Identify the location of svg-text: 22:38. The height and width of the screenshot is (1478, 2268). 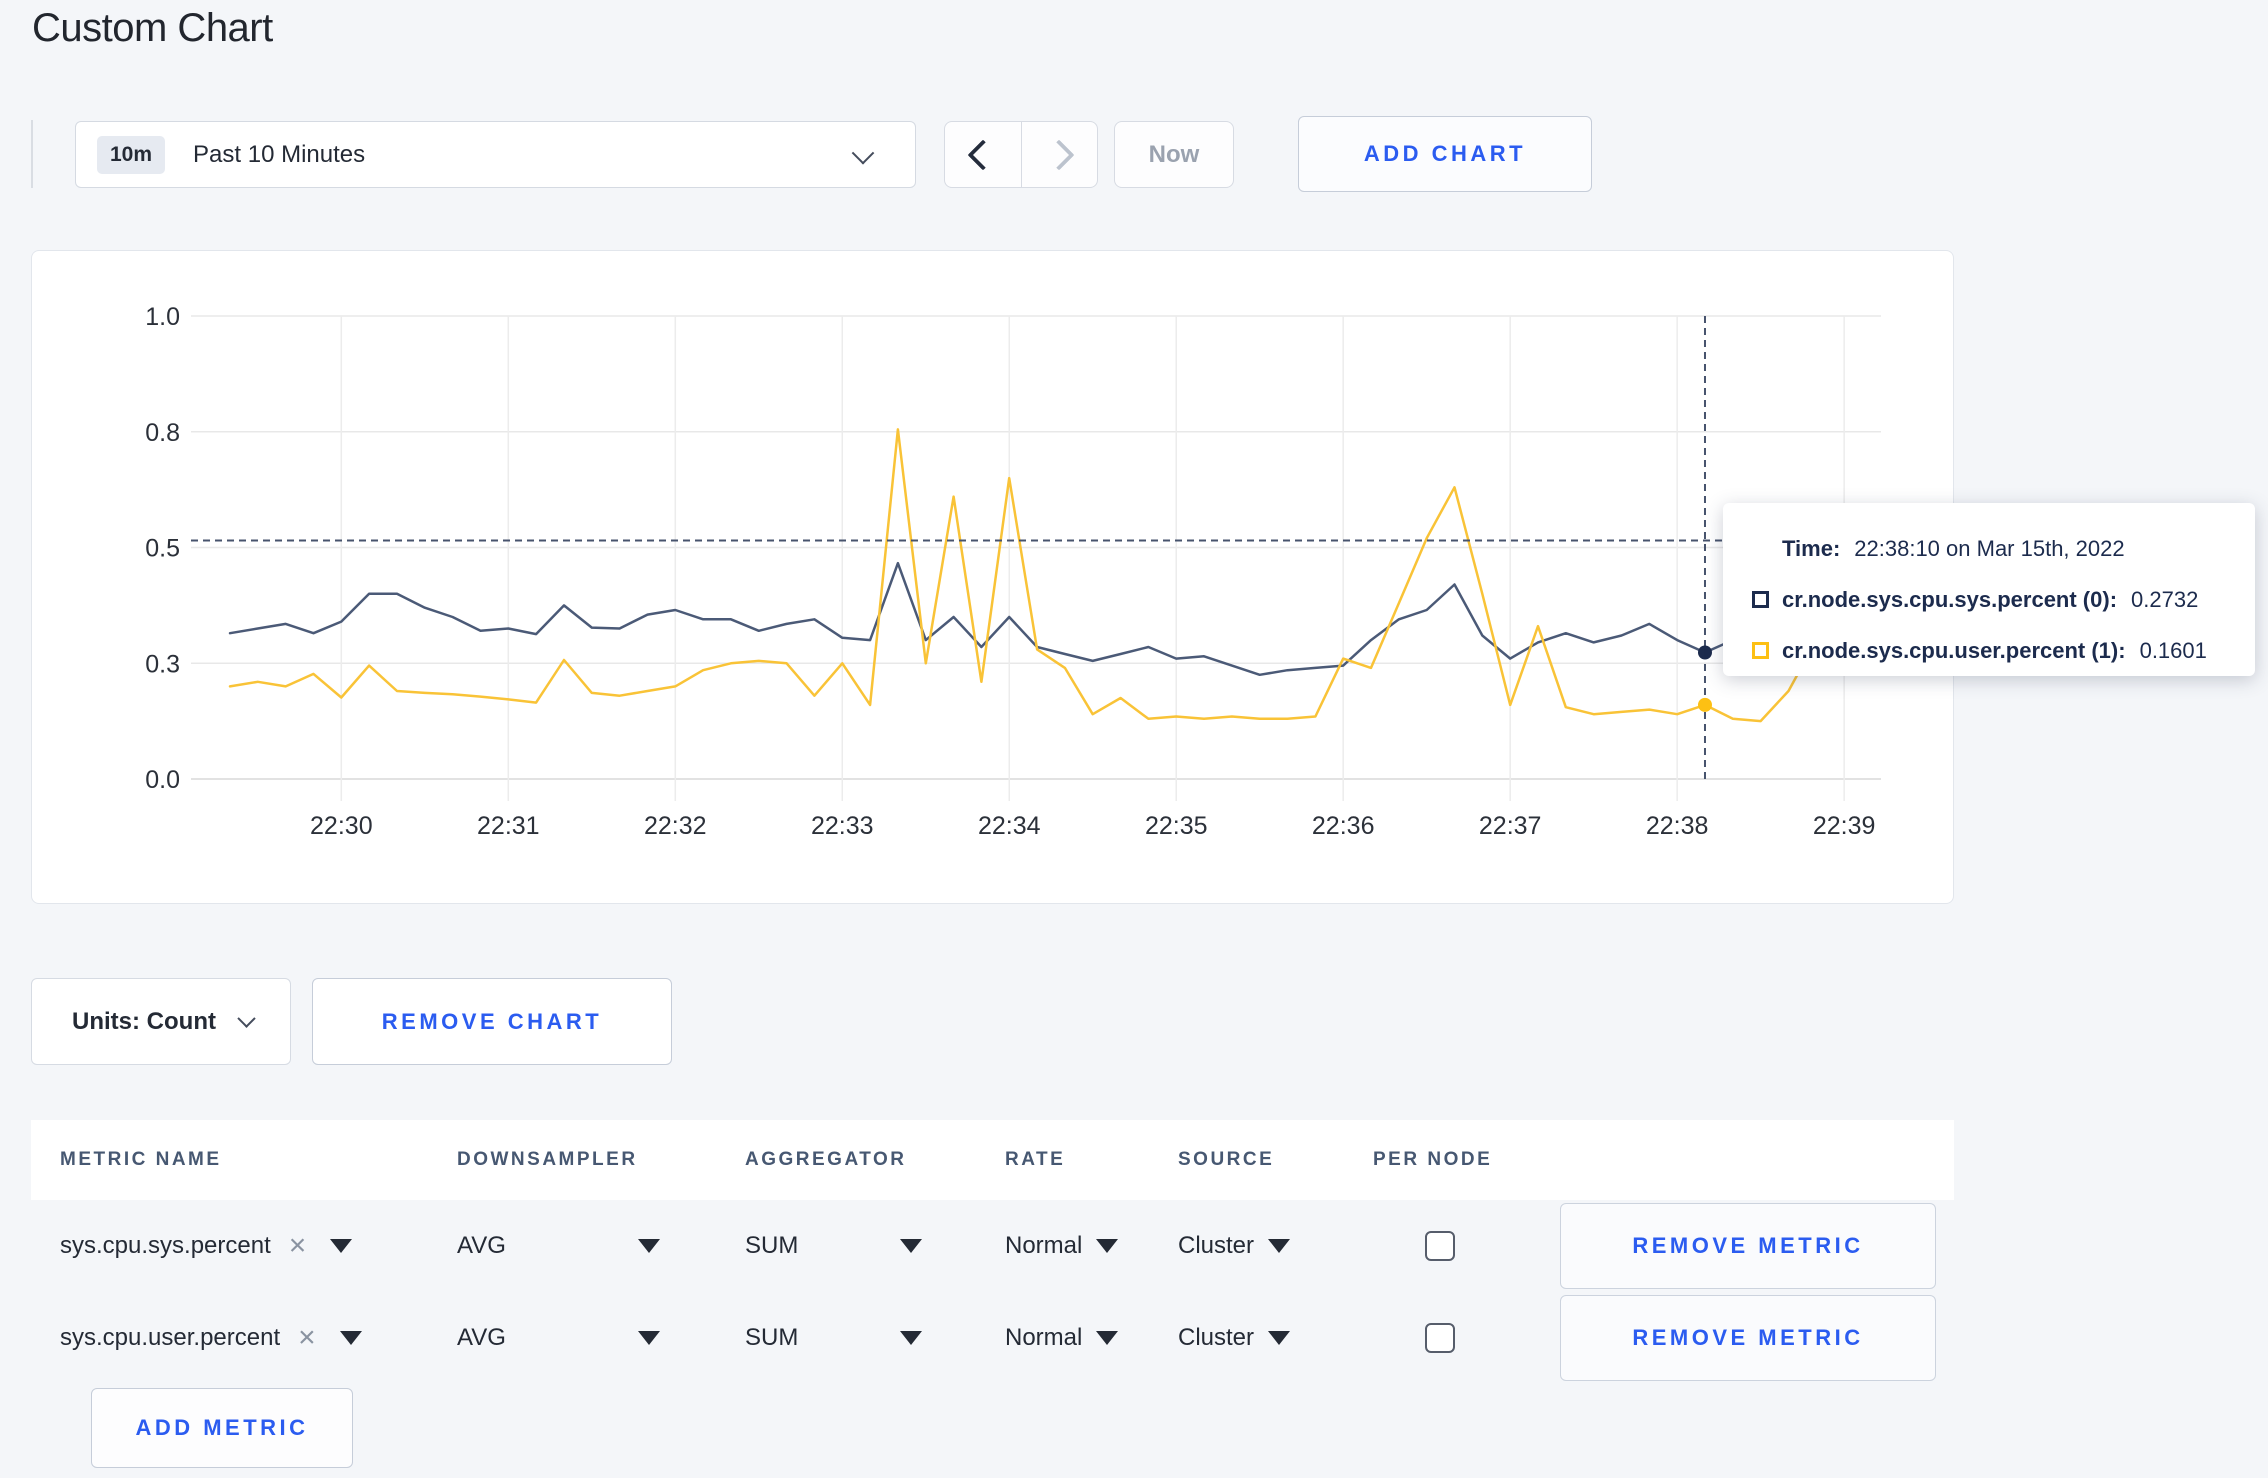
(1677, 826).